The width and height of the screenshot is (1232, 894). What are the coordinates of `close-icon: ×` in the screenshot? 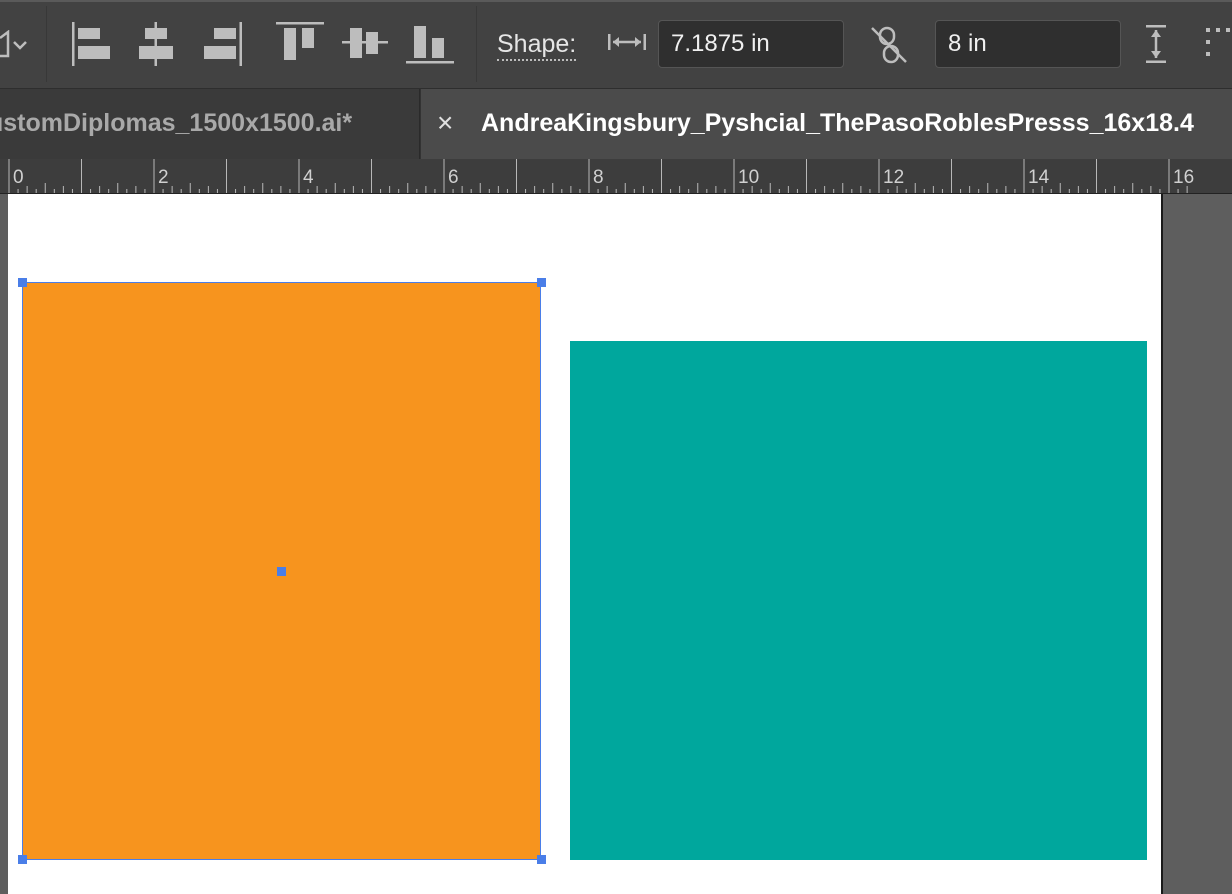 It's located at (445, 123).